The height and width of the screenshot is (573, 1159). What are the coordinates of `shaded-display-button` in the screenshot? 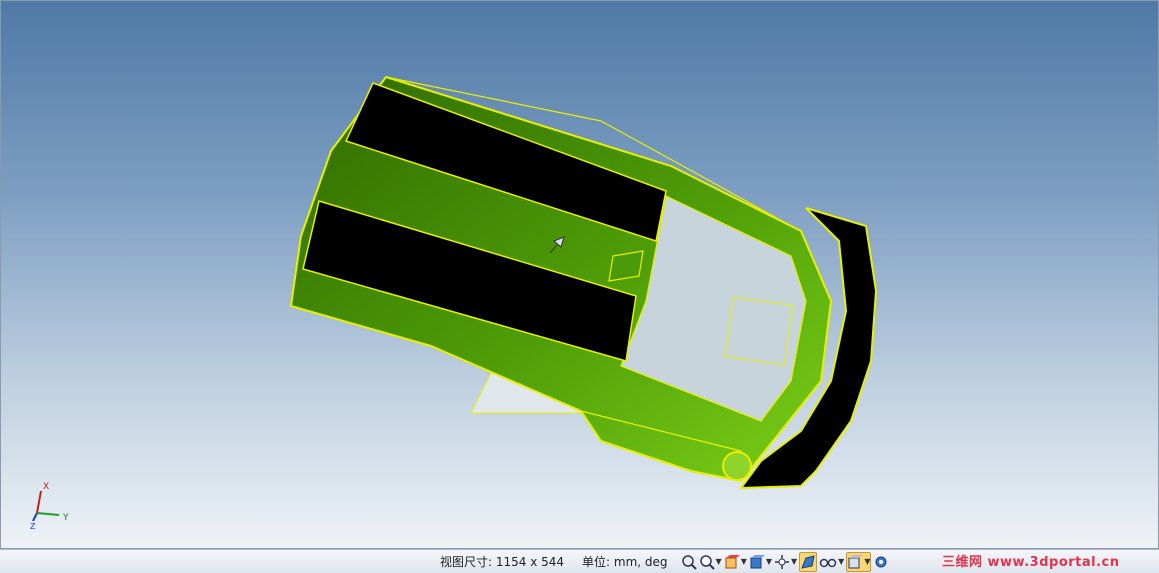 It's located at (808, 561).